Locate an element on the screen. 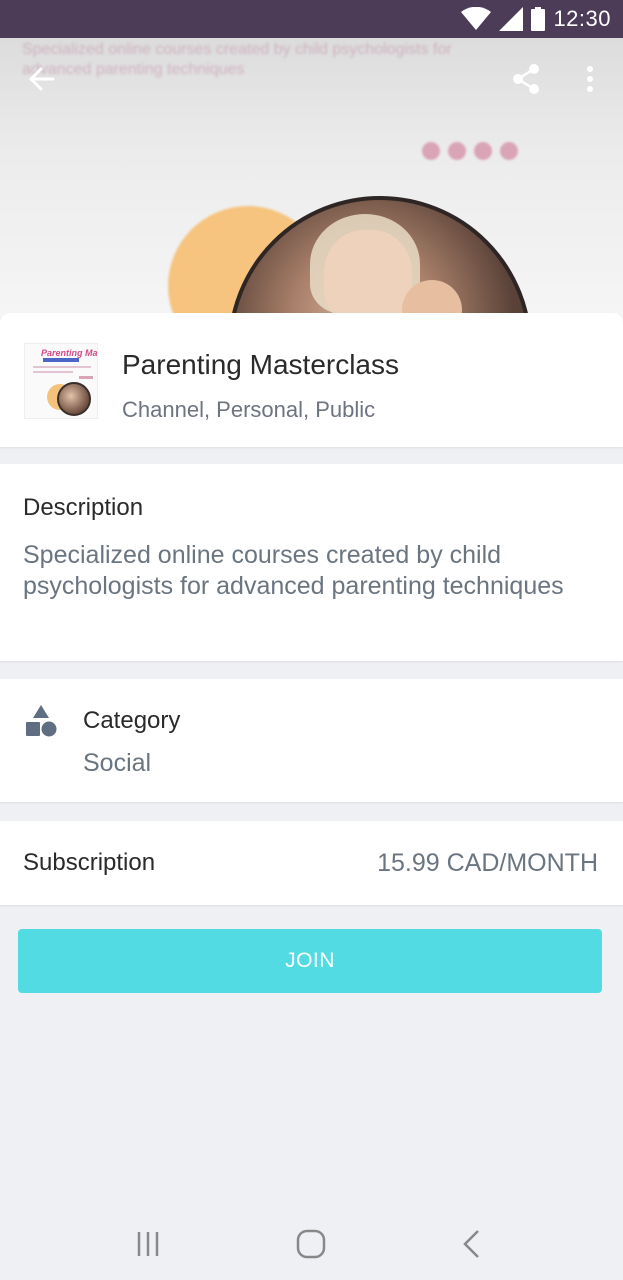  status-time: 12:30 is located at coordinates (582, 18).